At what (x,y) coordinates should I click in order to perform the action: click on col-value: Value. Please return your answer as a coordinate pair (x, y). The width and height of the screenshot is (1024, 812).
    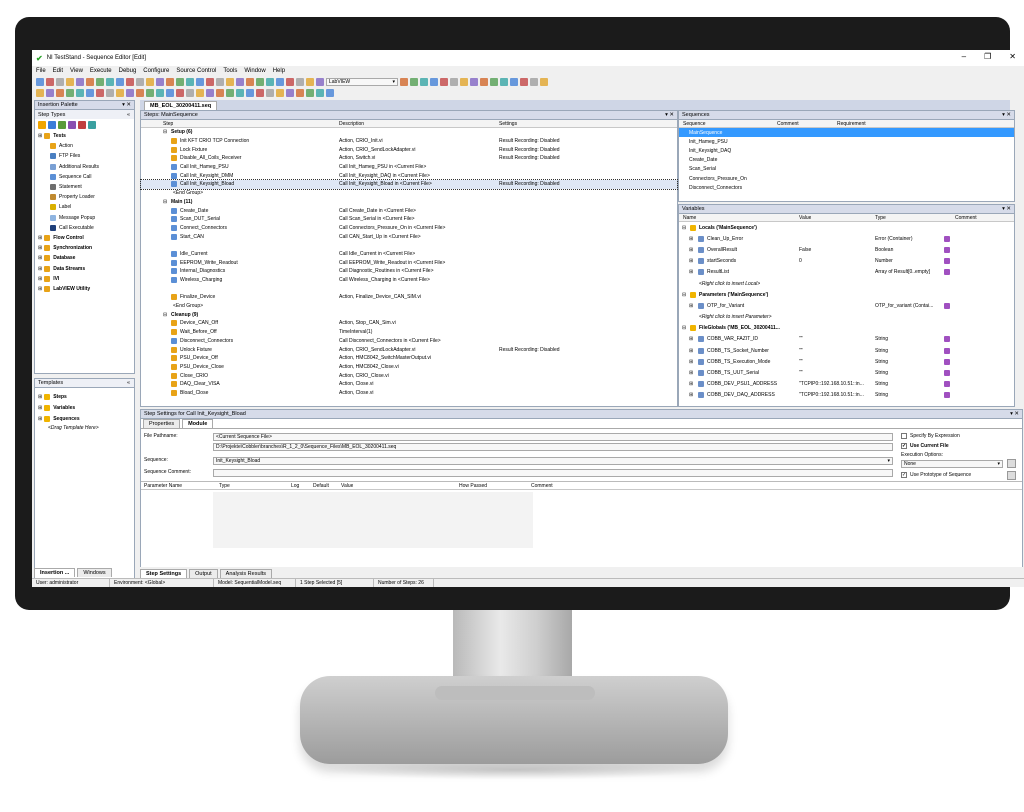
    Looking at the image, I should click on (805, 218).